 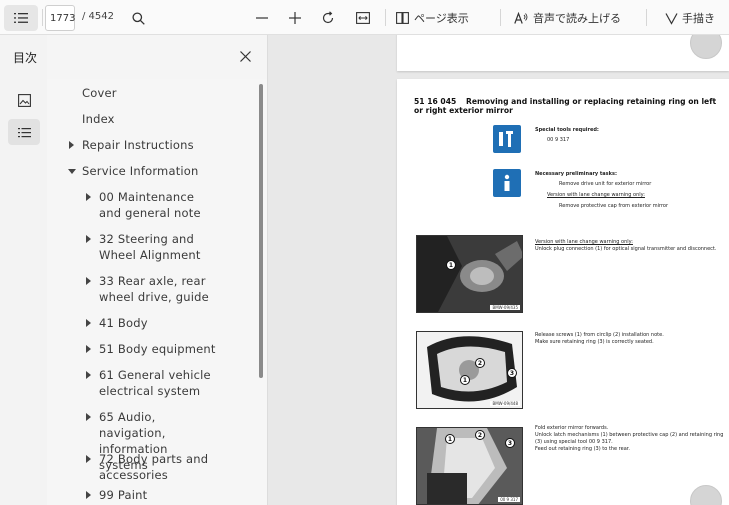 What do you see at coordinates (469, 274) in the screenshot?
I see `step1-photo: 1 BMW-09/435` at bounding box center [469, 274].